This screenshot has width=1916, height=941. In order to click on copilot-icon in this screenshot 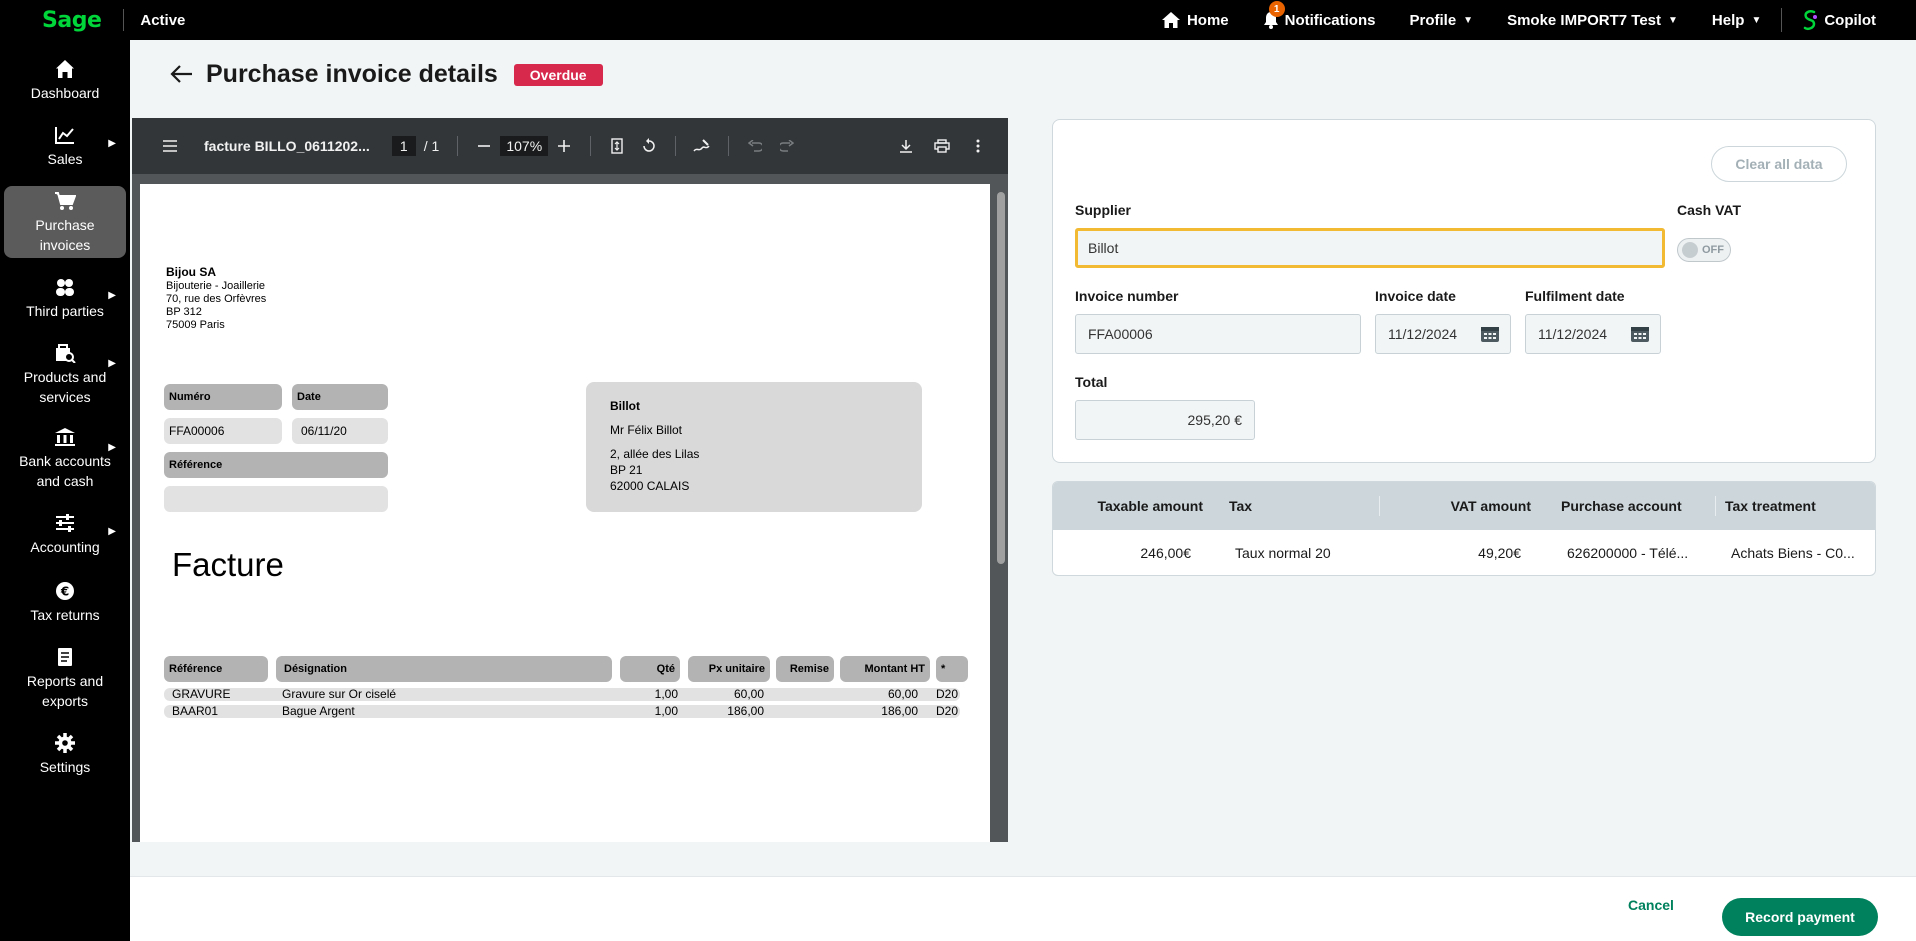, I will do `click(1811, 20)`.